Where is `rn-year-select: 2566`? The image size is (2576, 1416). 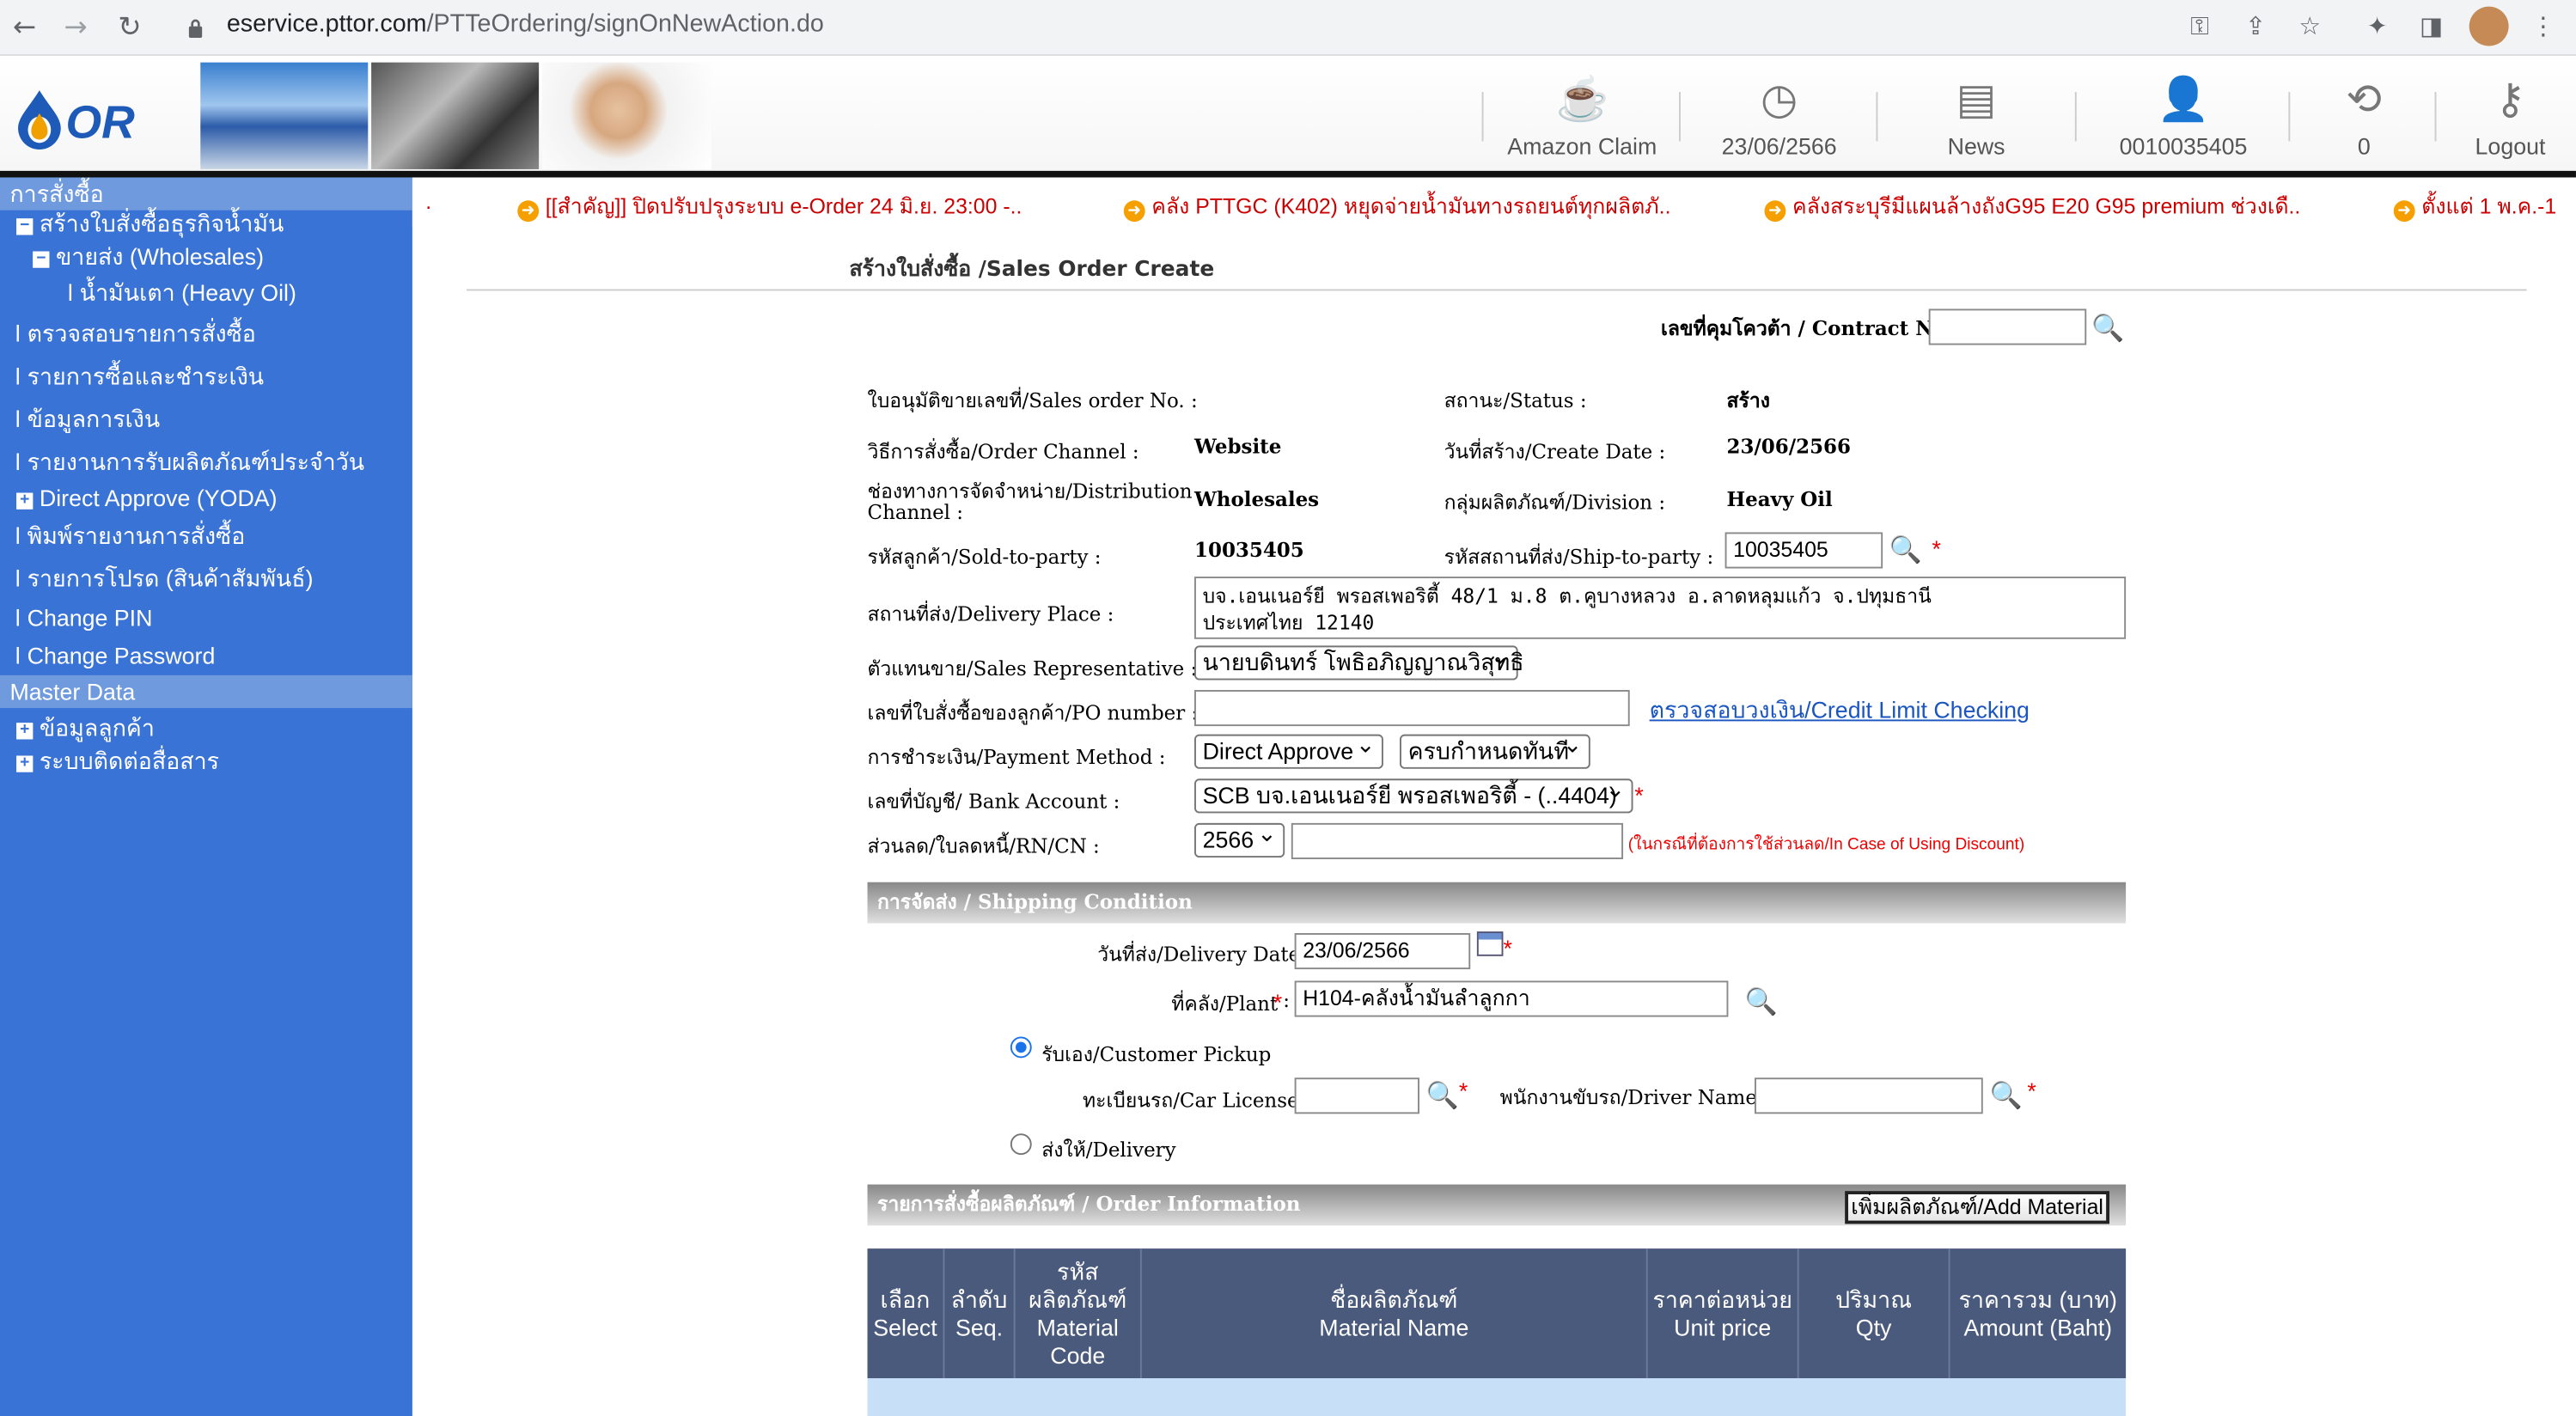 rn-year-select: 2566 is located at coordinates (1239, 839).